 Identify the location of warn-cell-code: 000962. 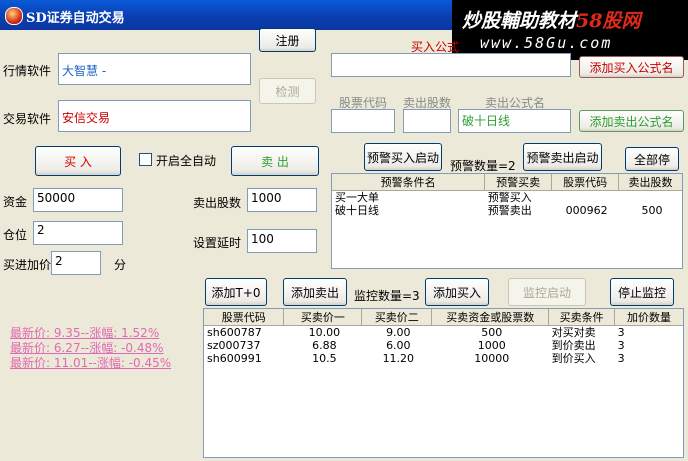
(586, 210).